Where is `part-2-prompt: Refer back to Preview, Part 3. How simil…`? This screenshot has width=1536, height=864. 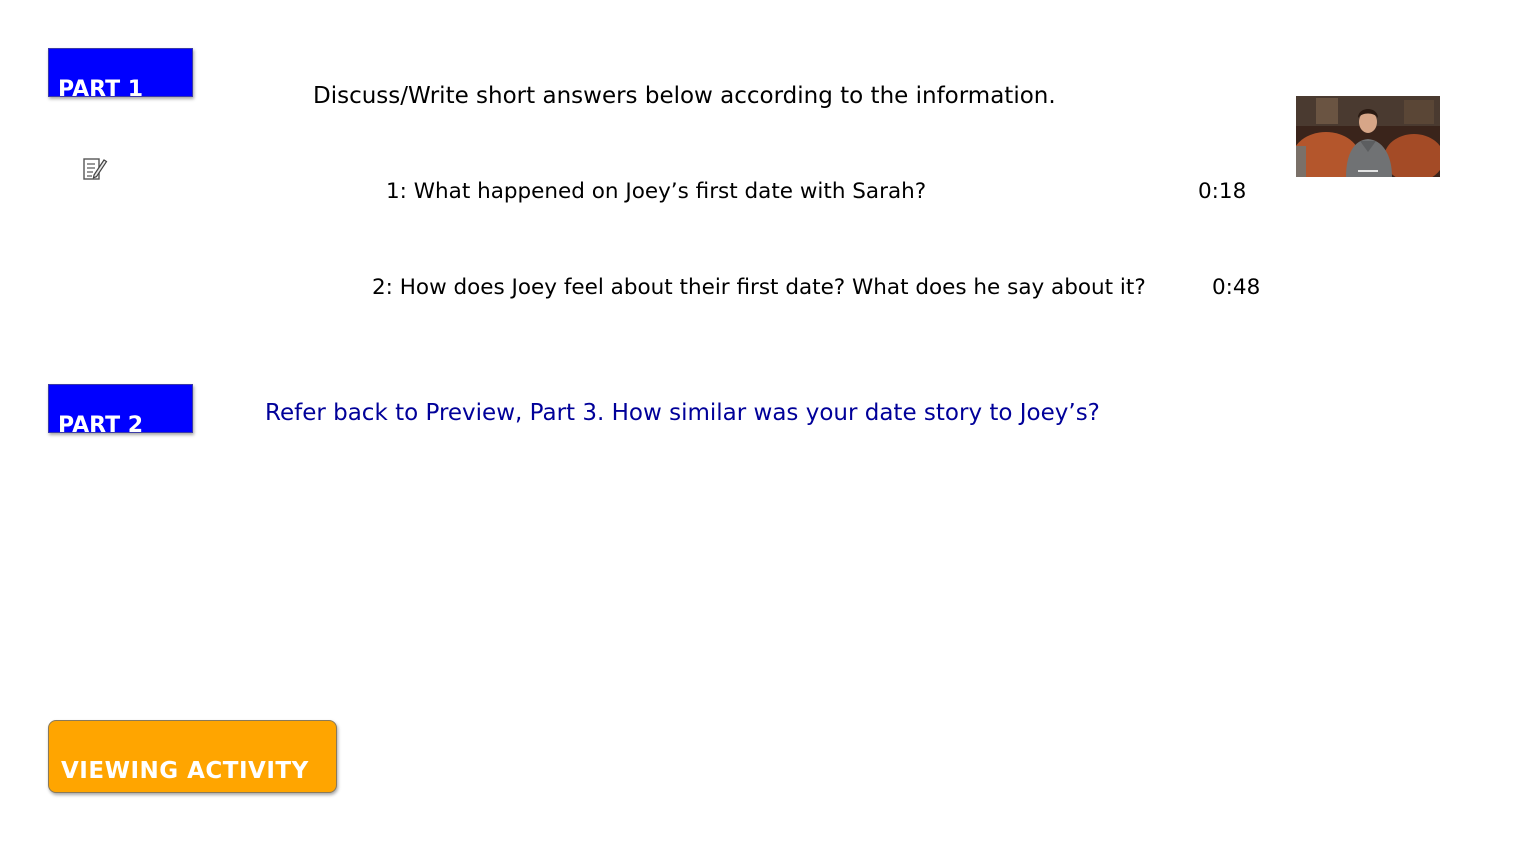 part-2-prompt: Refer back to Preview, Part 3. How simil… is located at coordinates (682, 413).